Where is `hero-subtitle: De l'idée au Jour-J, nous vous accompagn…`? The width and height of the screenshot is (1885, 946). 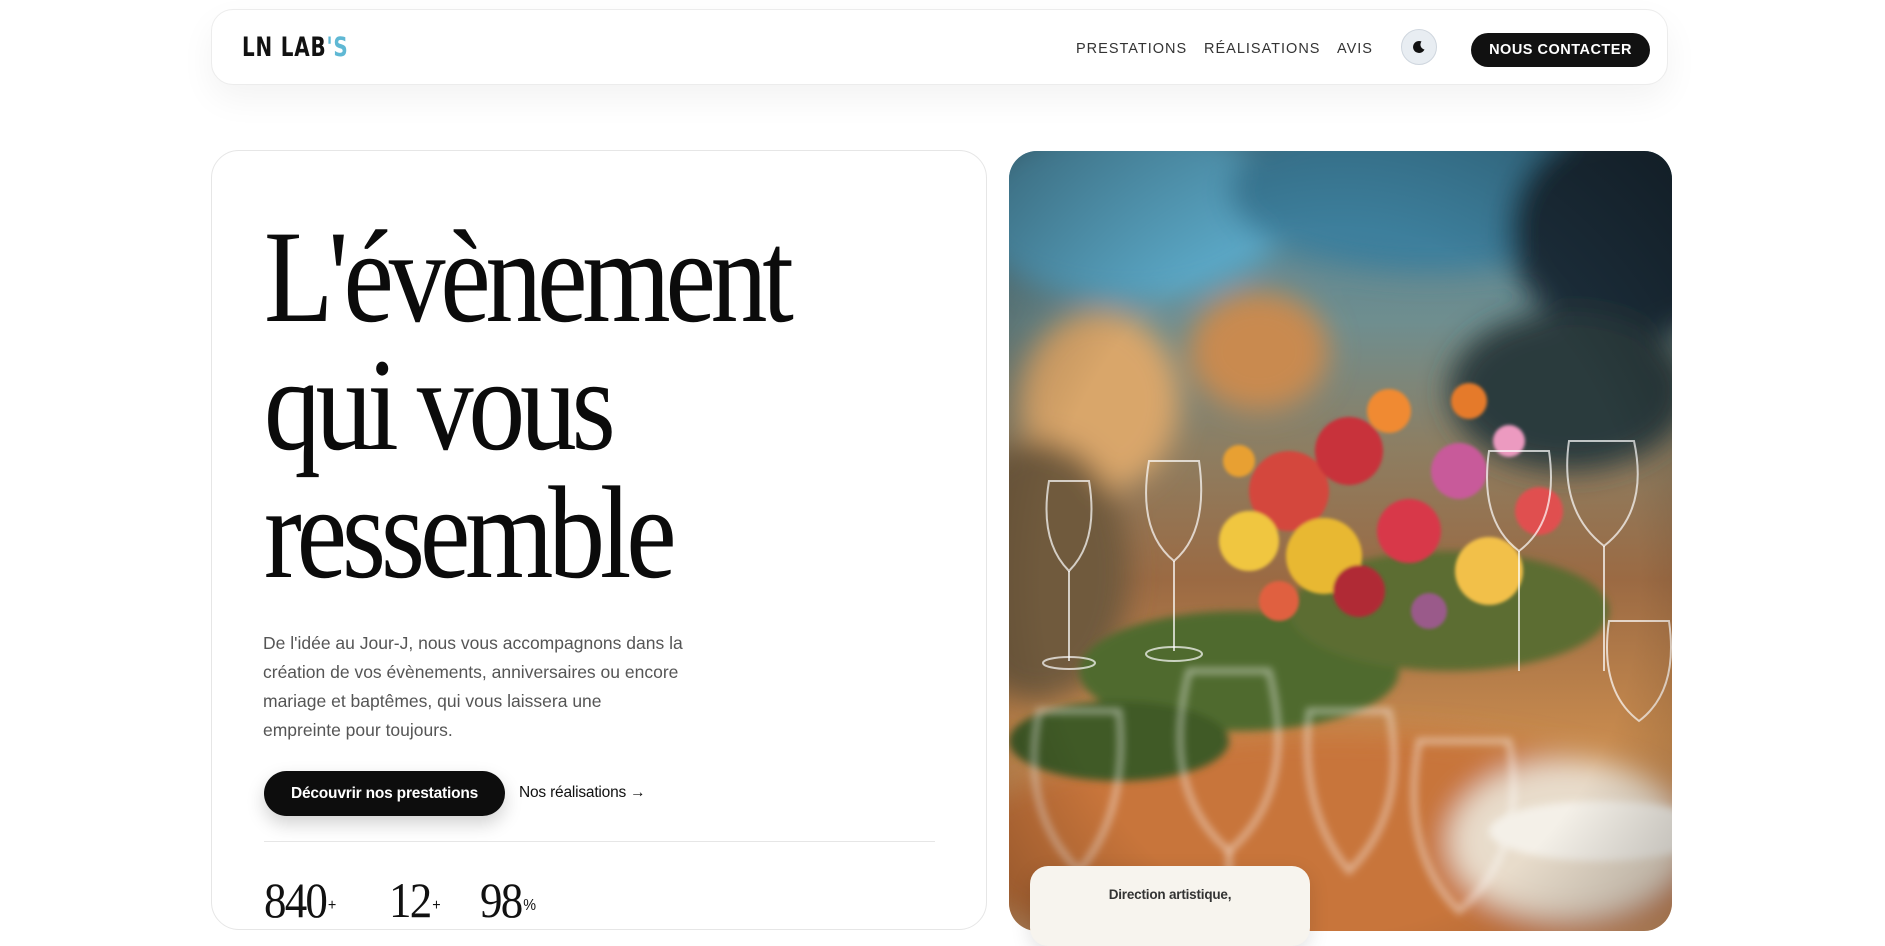
hero-subtitle: De l'idée au Jour-J, nous vous accompagn… is located at coordinates (473, 686).